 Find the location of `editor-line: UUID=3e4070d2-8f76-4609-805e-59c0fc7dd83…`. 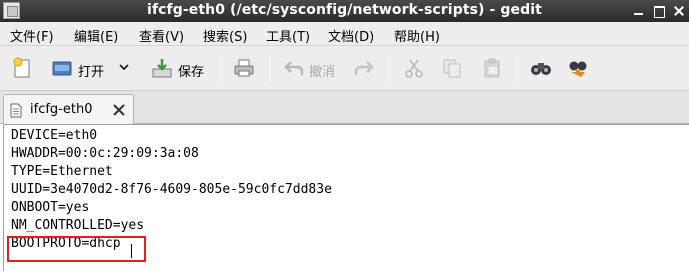

editor-line: UUID=3e4070d2-8f76-4609-805e-59c0fc7dd83… is located at coordinates (171, 189).